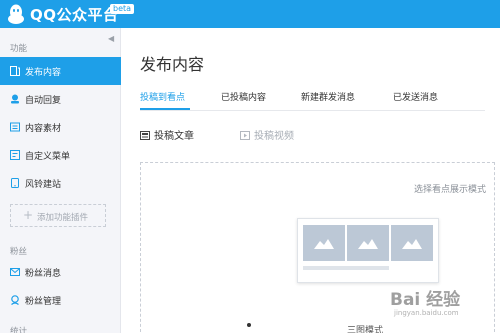  Describe the element at coordinates (15, 99) in the screenshot. I see `autoreply-icon` at that location.